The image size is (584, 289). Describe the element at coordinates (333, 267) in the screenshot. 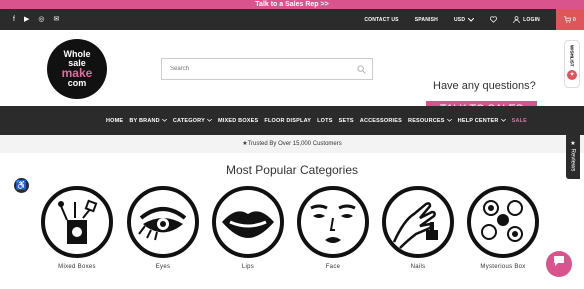

I see `category-label: Face` at that location.